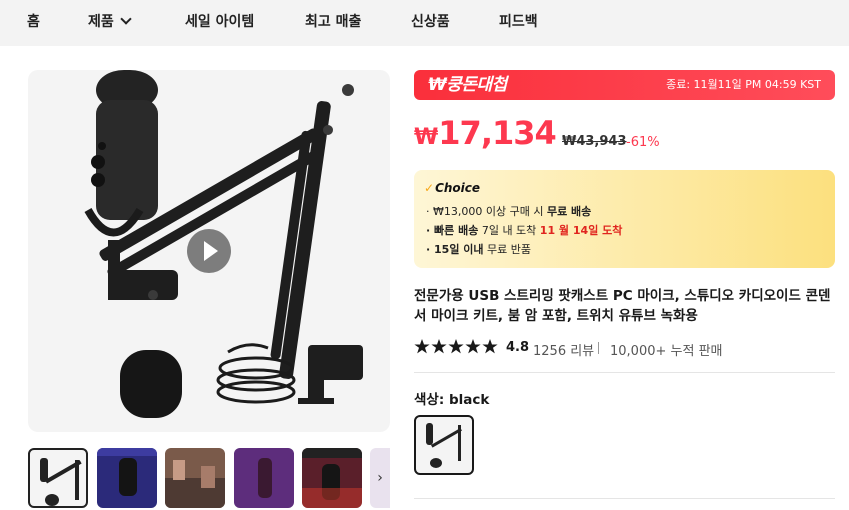 The image size is (849, 510). What do you see at coordinates (569, 211) in the screenshot?
I see `free-shipping-bold: 무료 배송` at bounding box center [569, 211].